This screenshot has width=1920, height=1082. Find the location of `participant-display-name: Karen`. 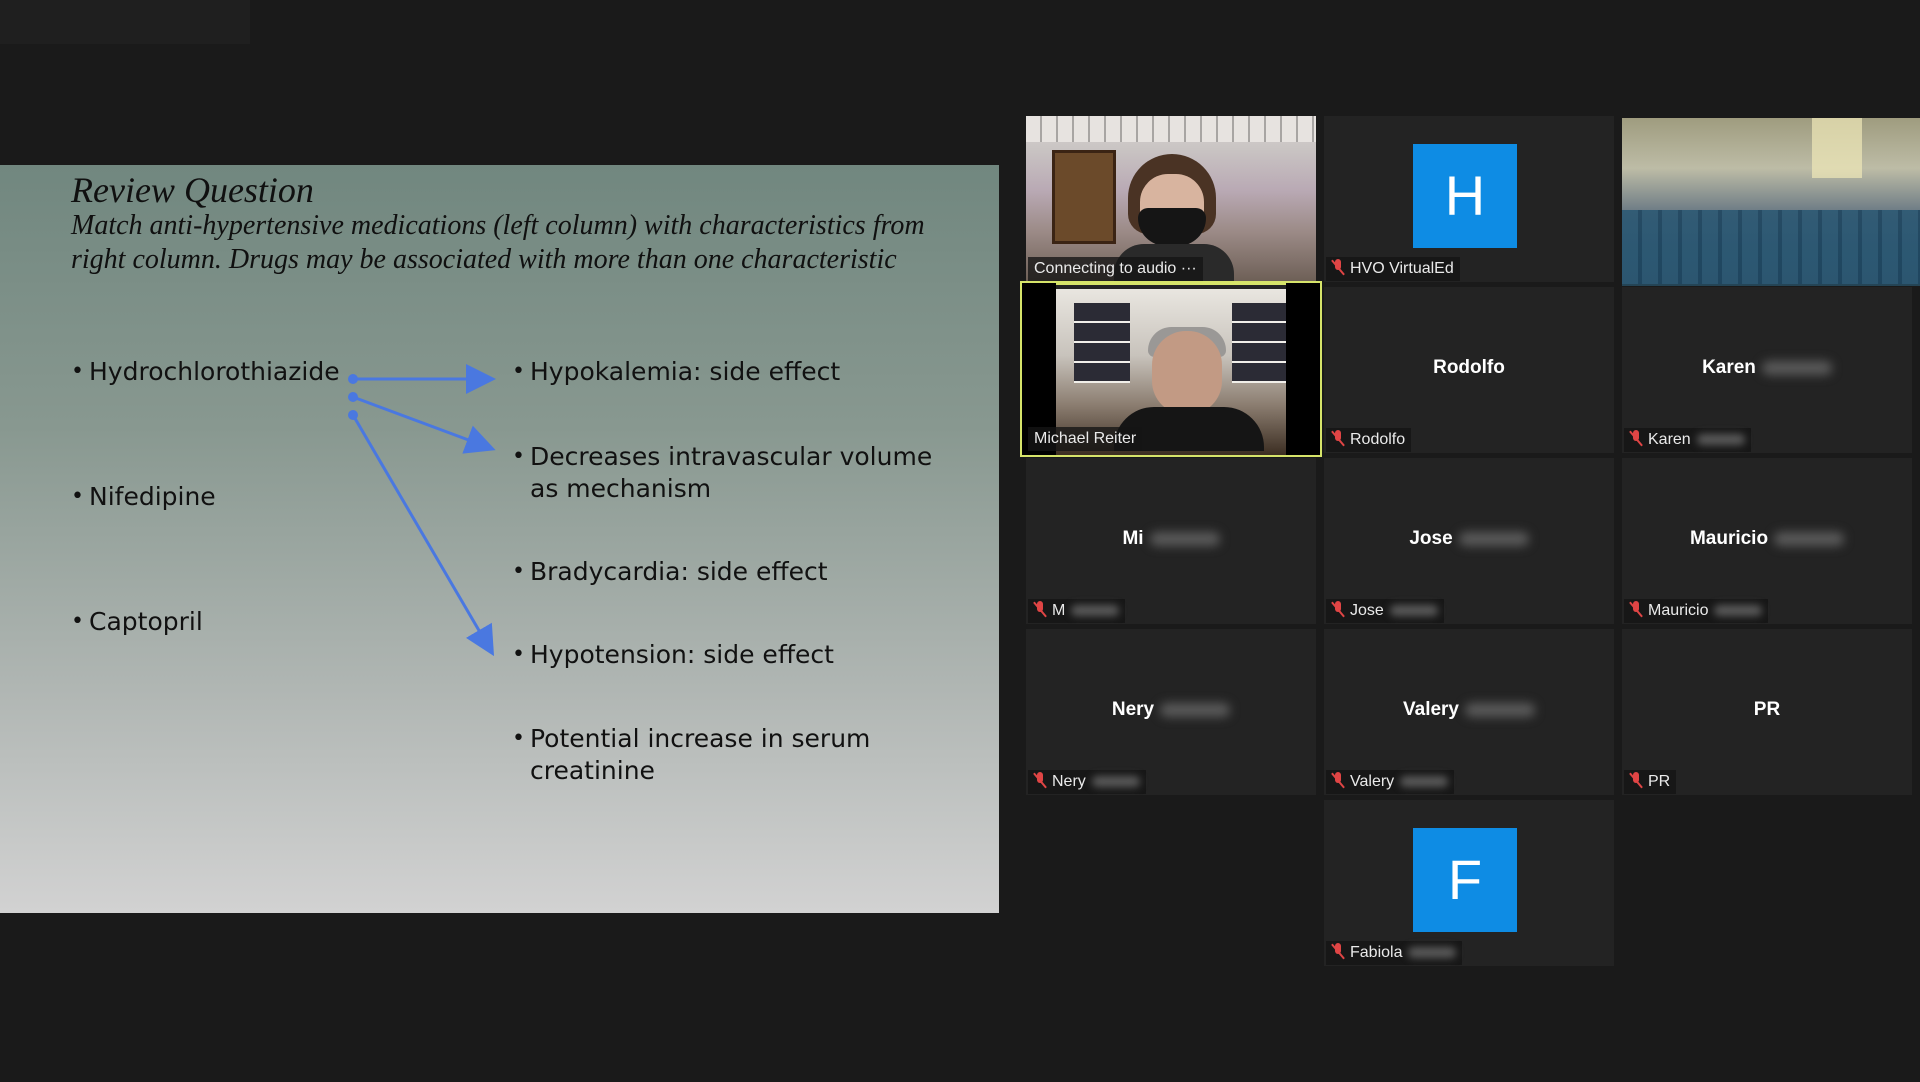

participant-display-name: Karen is located at coordinates (1767, 368).